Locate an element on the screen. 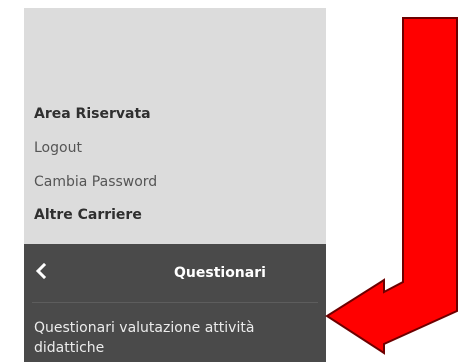 The width and height of the screenshot is (464, 362). submenu-divider is located at coordinates (175, 302).